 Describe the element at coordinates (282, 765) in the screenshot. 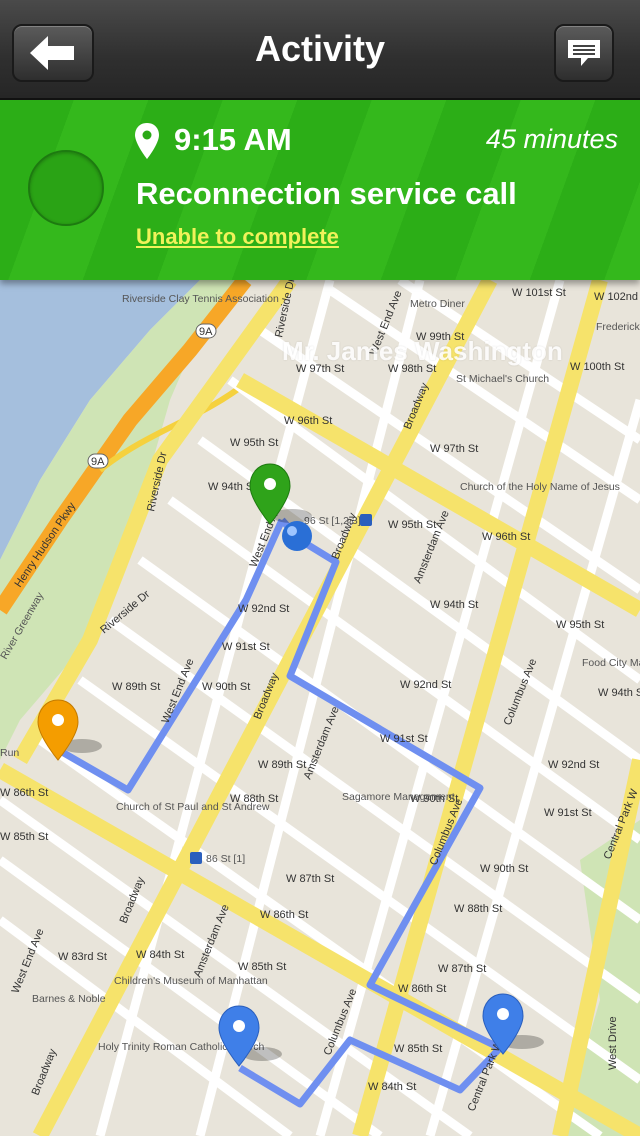

I see `label-w89th-mid: W 89th St` at that location.